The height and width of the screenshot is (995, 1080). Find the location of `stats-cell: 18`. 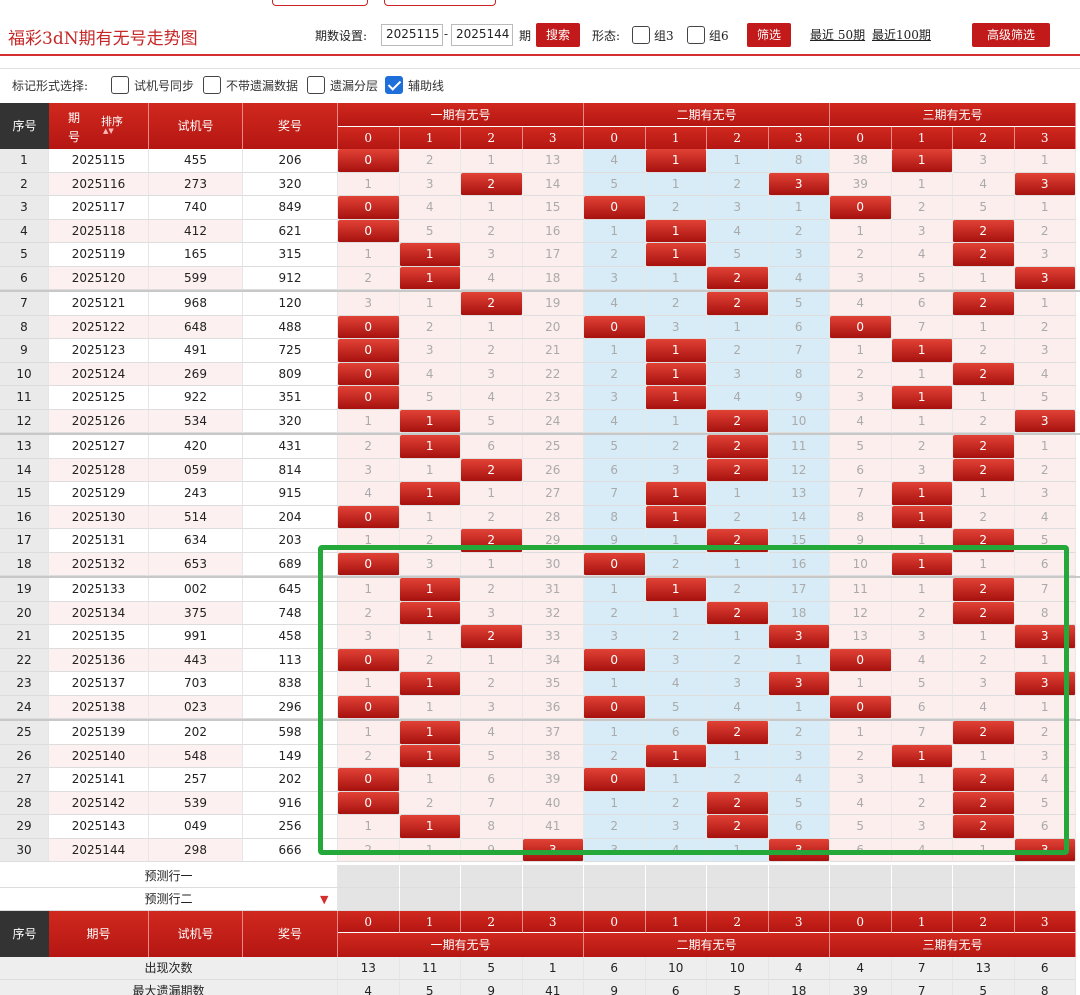

stats-cell: 18 is located at coordinates (799, 987).